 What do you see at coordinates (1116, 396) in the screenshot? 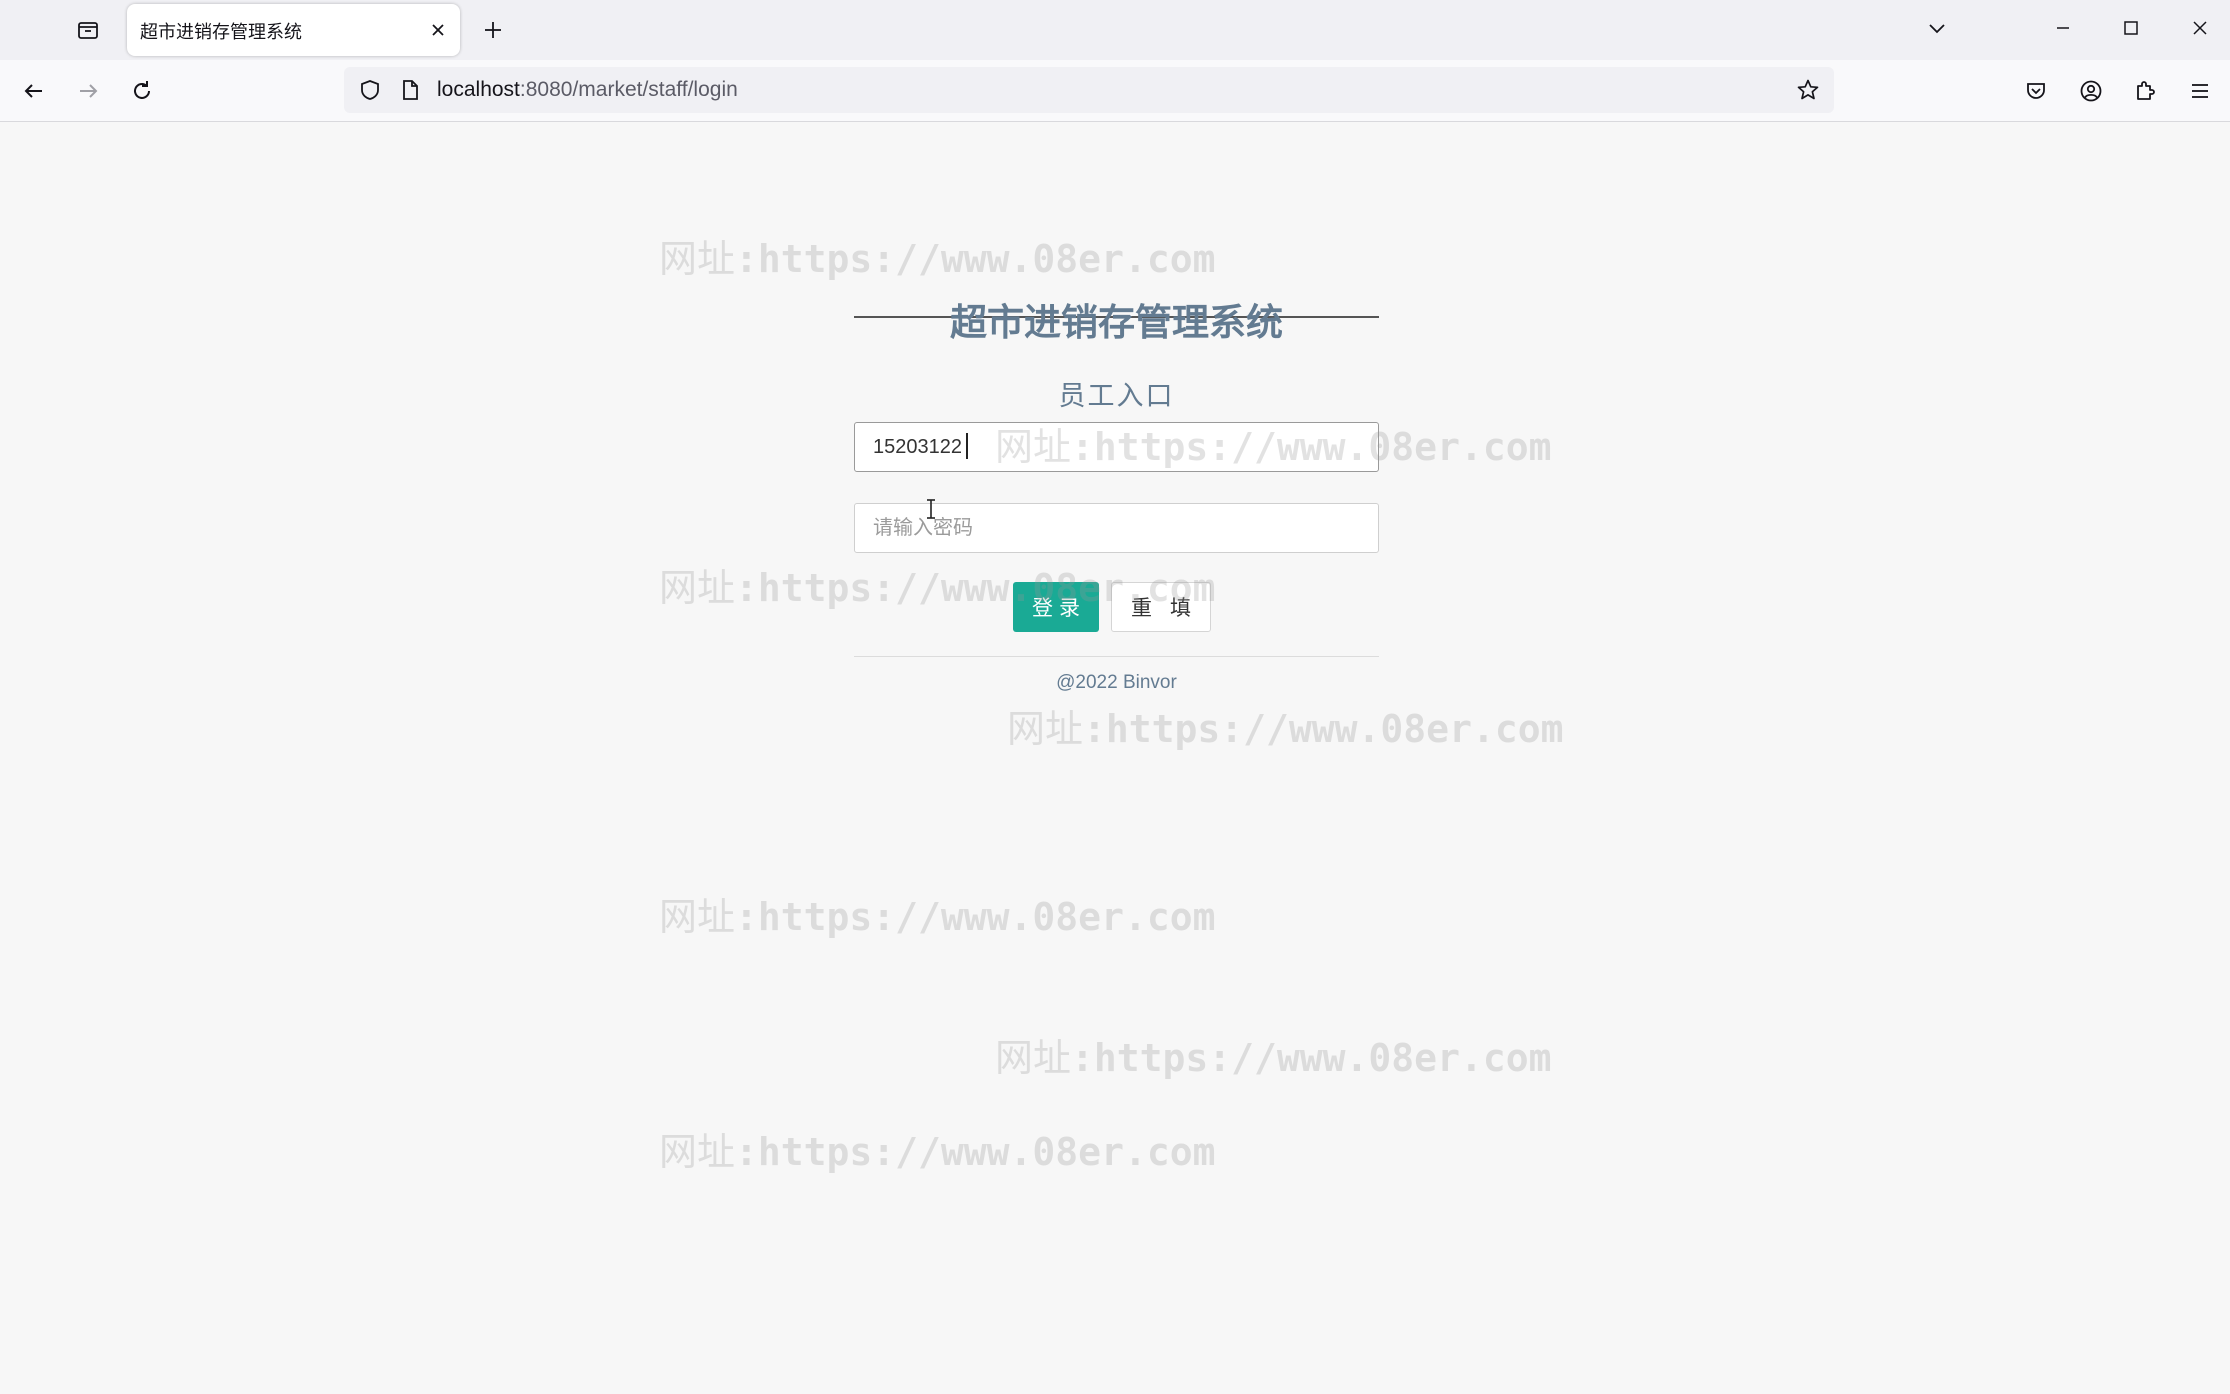
I see `login-subtitle: 员工入口` at bounding box center [1116, 396].